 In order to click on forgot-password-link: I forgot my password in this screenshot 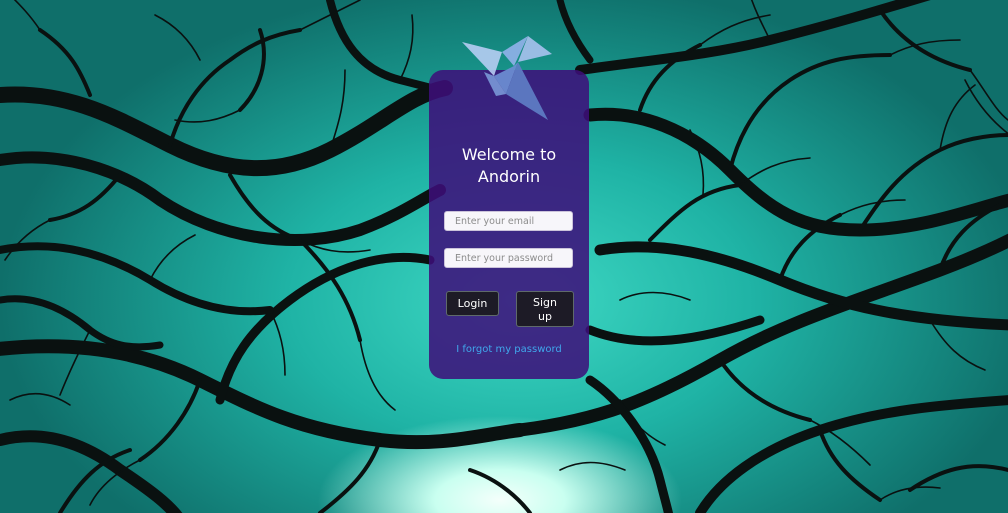, I will do `click(509, 349)`.